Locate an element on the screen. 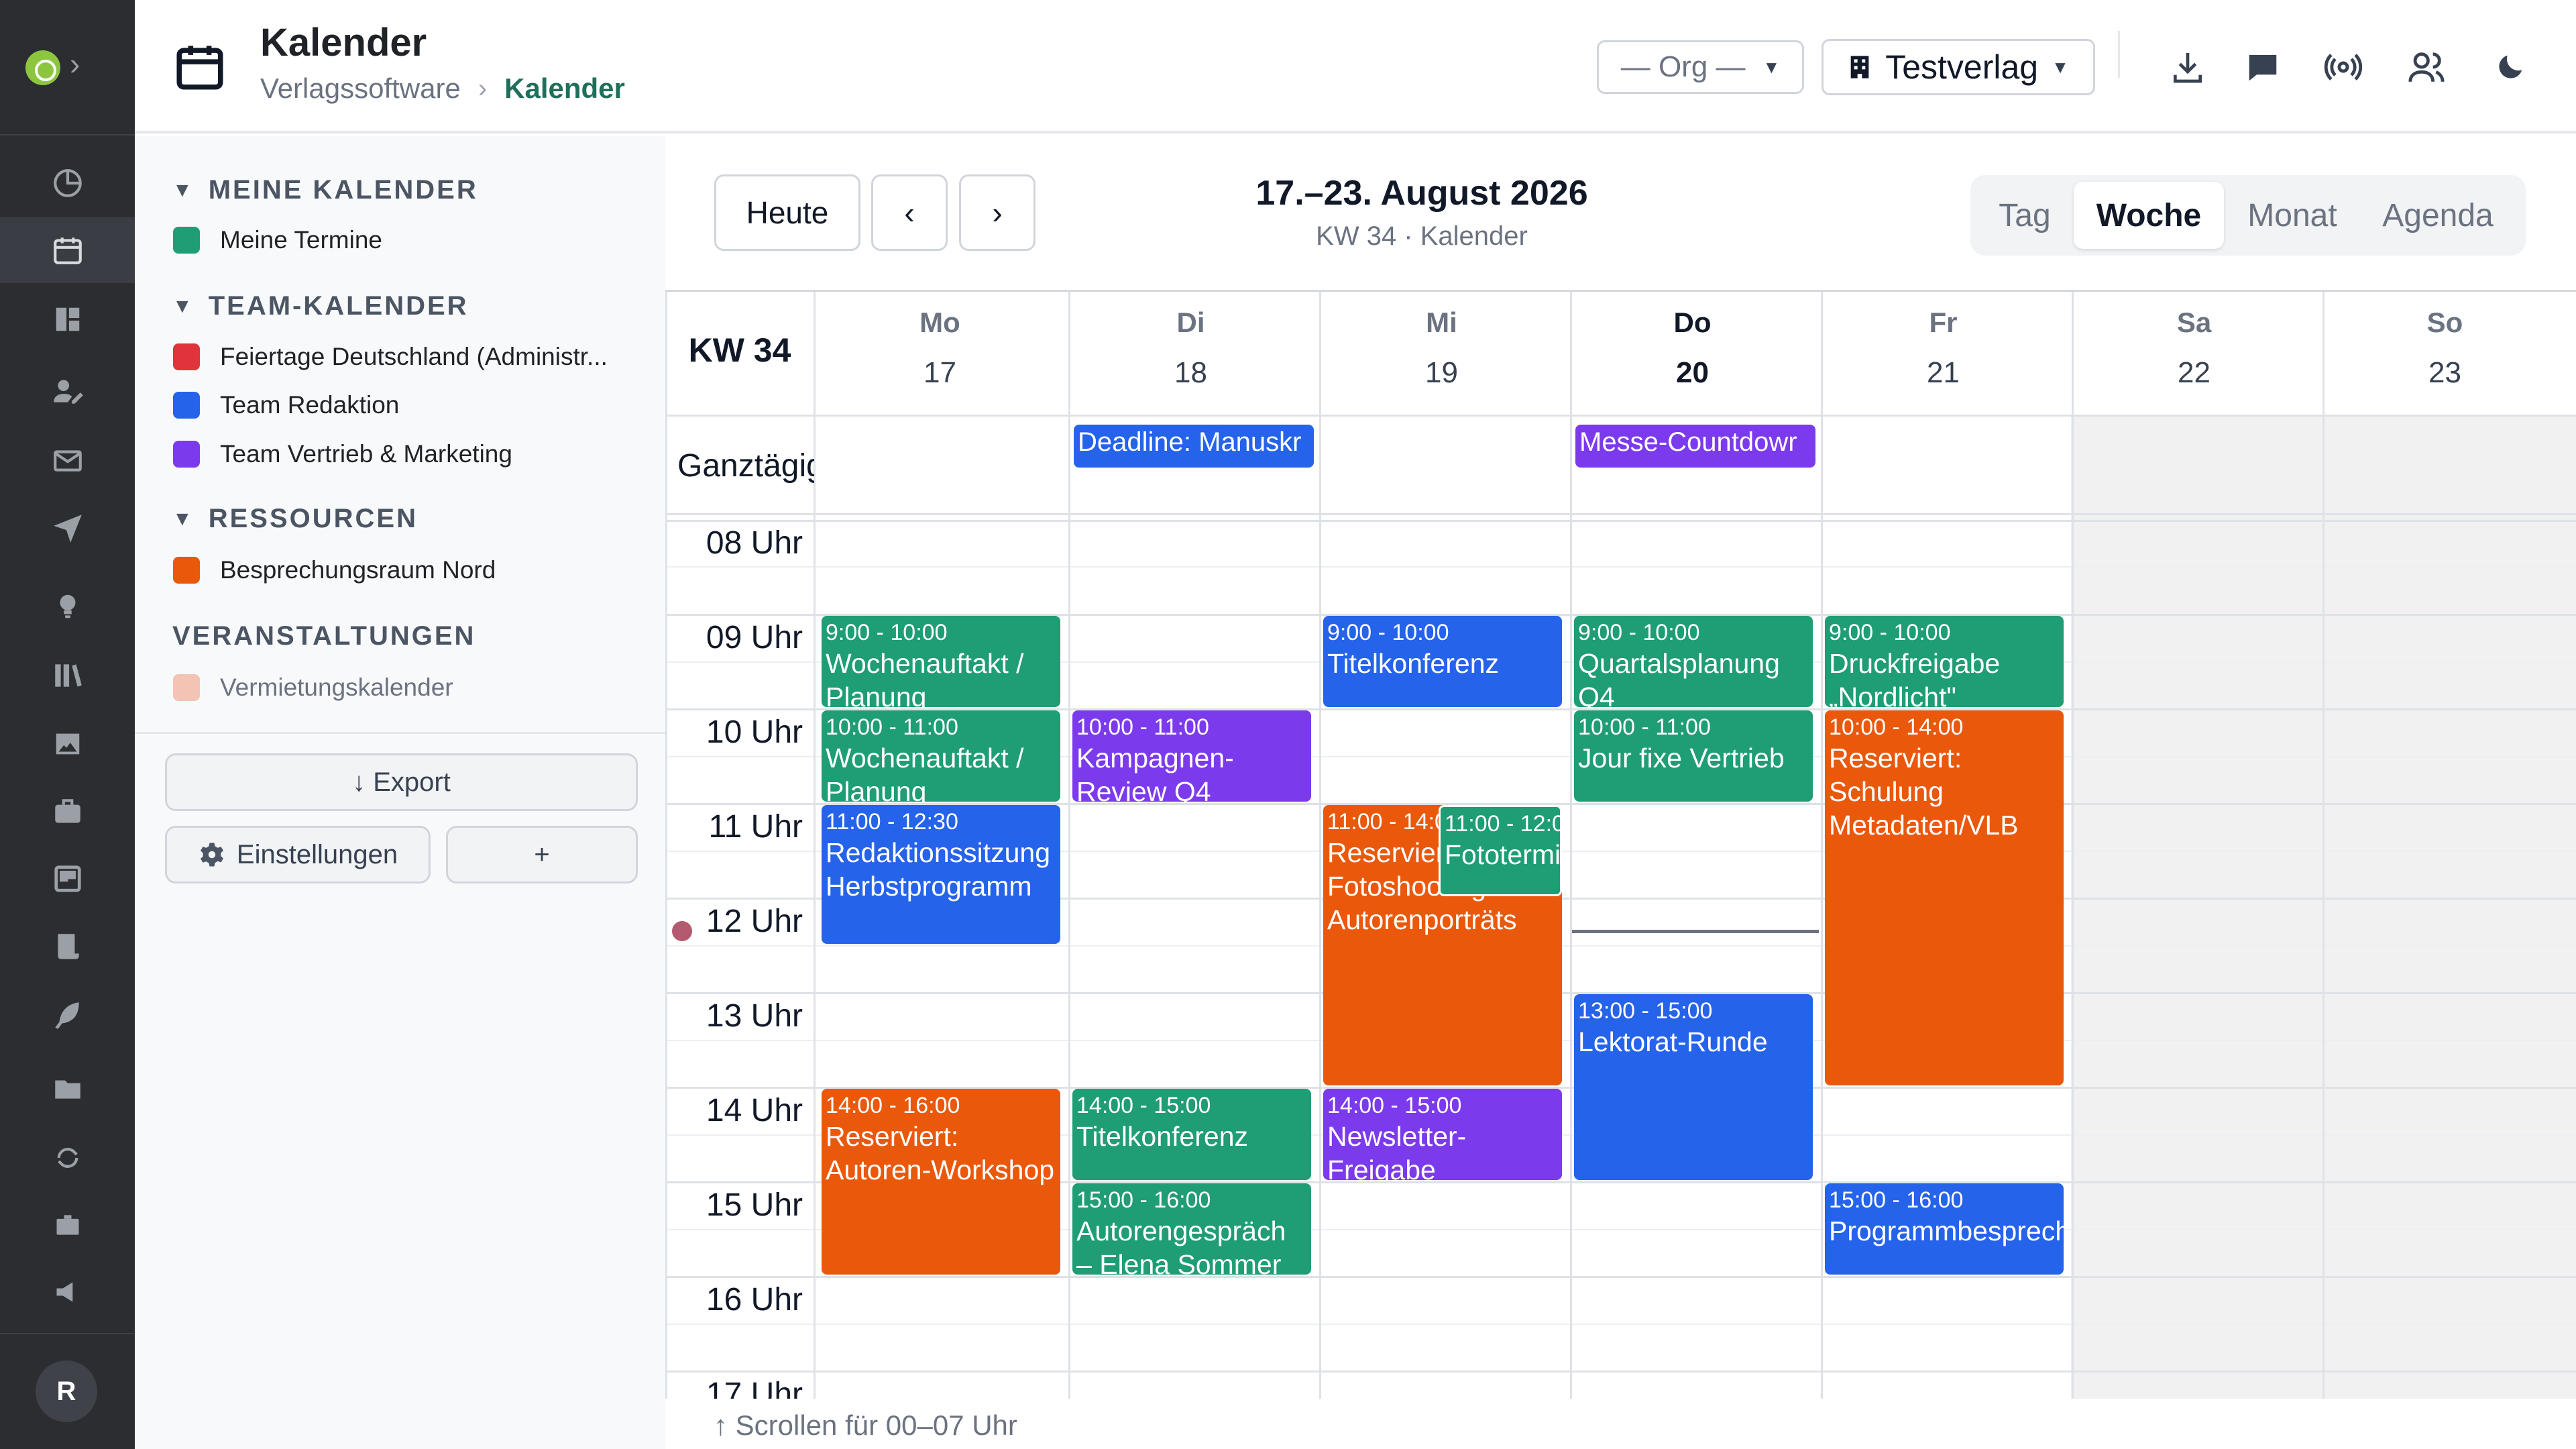 Image resolution: width=2576 pixels, height=1449 pixels. team-button is located at coordinates (2426, 67).